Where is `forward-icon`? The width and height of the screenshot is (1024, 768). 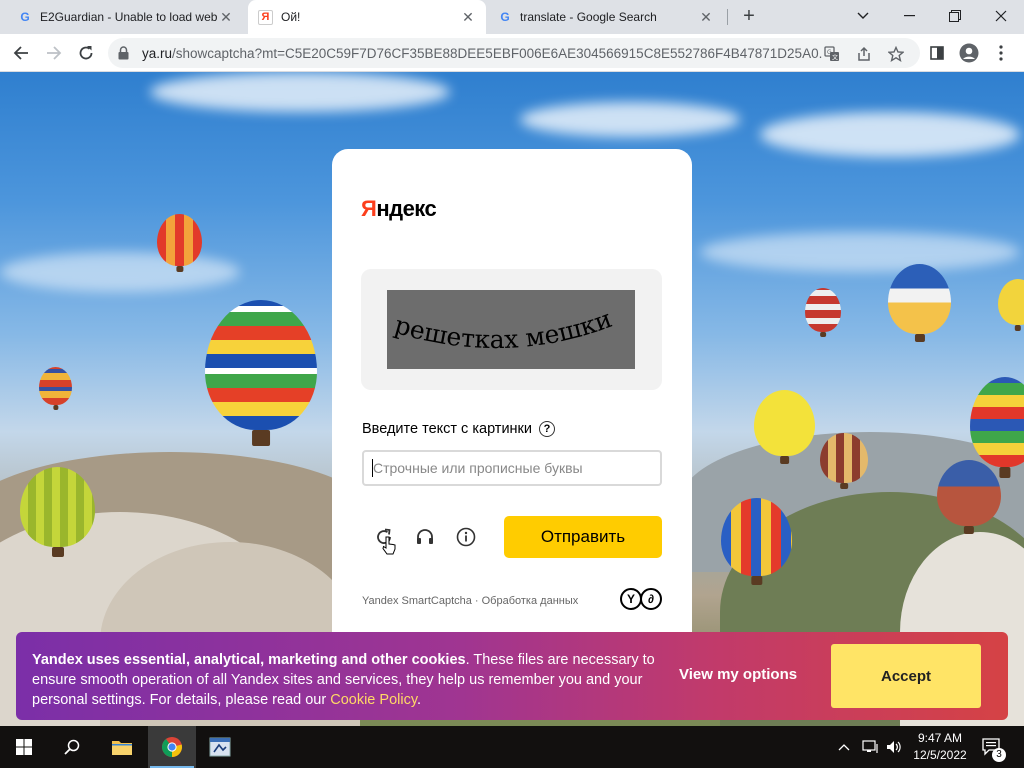
forward-icon is located at coordinates (54, 53).